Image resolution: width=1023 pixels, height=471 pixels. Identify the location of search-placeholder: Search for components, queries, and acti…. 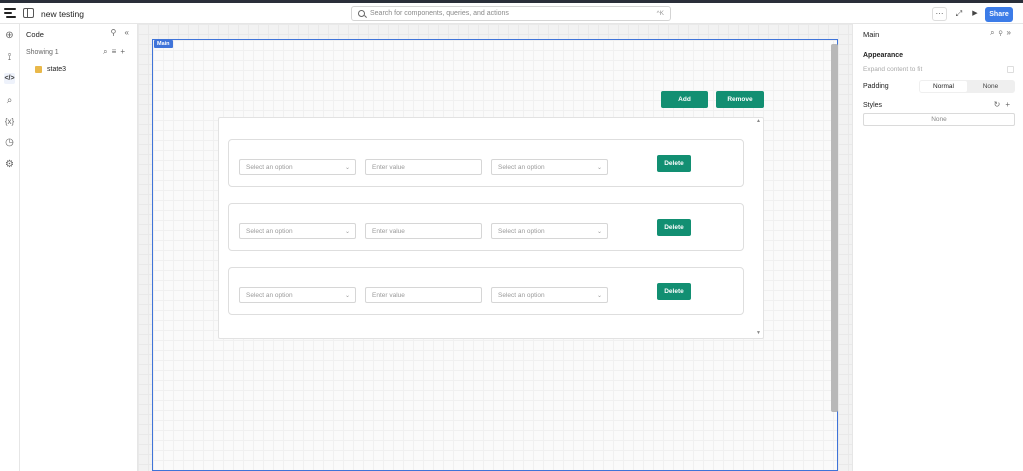
(439, 13).